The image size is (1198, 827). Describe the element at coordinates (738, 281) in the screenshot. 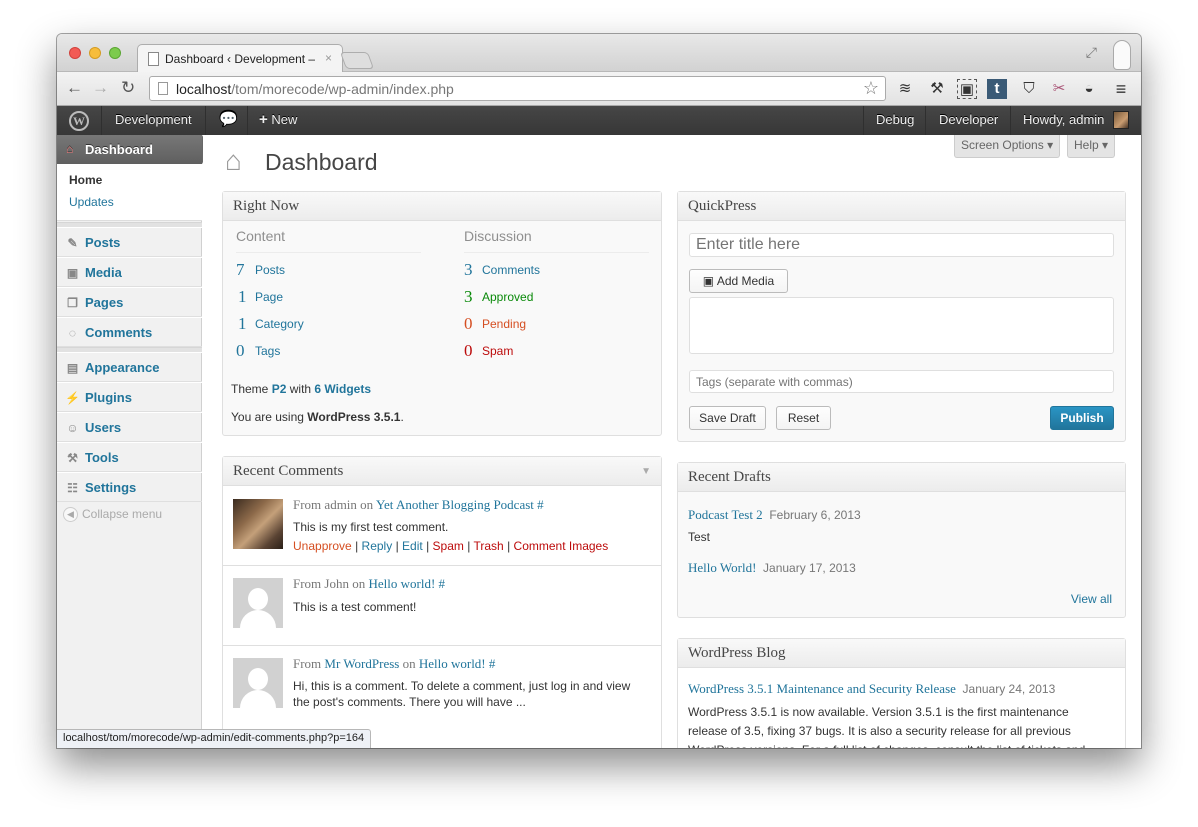

I see `add-media-button: ▣ Add Media` at that location.